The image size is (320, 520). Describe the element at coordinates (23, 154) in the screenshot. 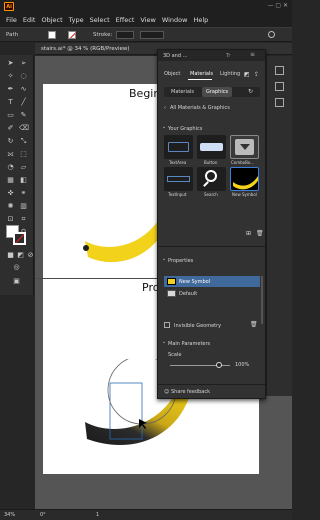

I see `free-transform-icon: ⬚` at that location.